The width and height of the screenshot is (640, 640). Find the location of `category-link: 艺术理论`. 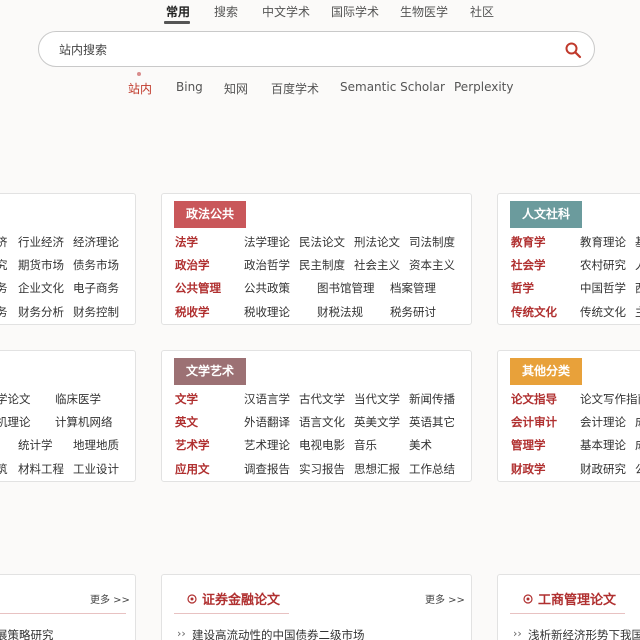

category-link: 艺术理论 is located at coordinates (267, 445).